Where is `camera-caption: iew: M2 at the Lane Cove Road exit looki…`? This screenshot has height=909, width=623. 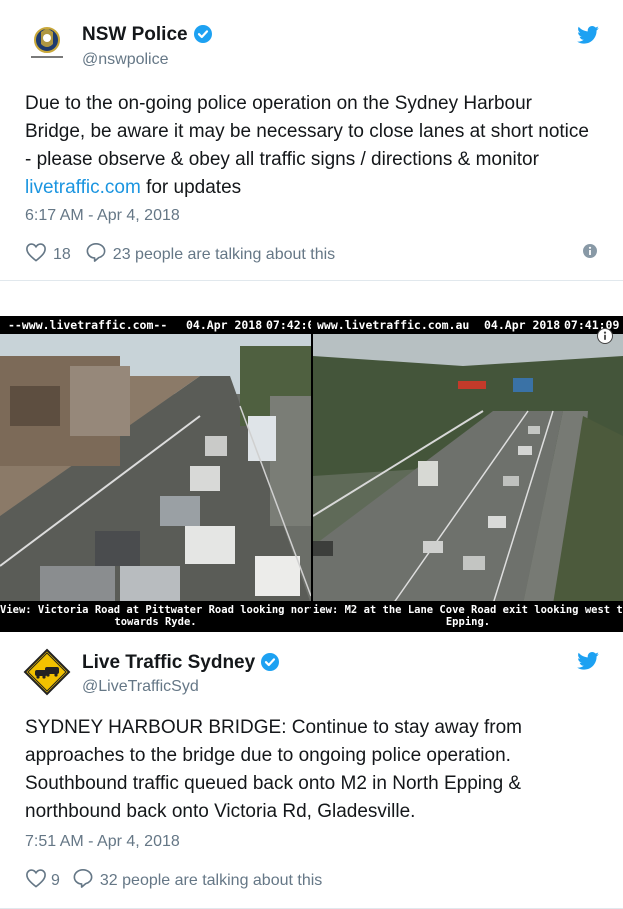 camera-caption: iew: M2 at the Lane Cove Road exit looki… is located at coordinates (468, 616).